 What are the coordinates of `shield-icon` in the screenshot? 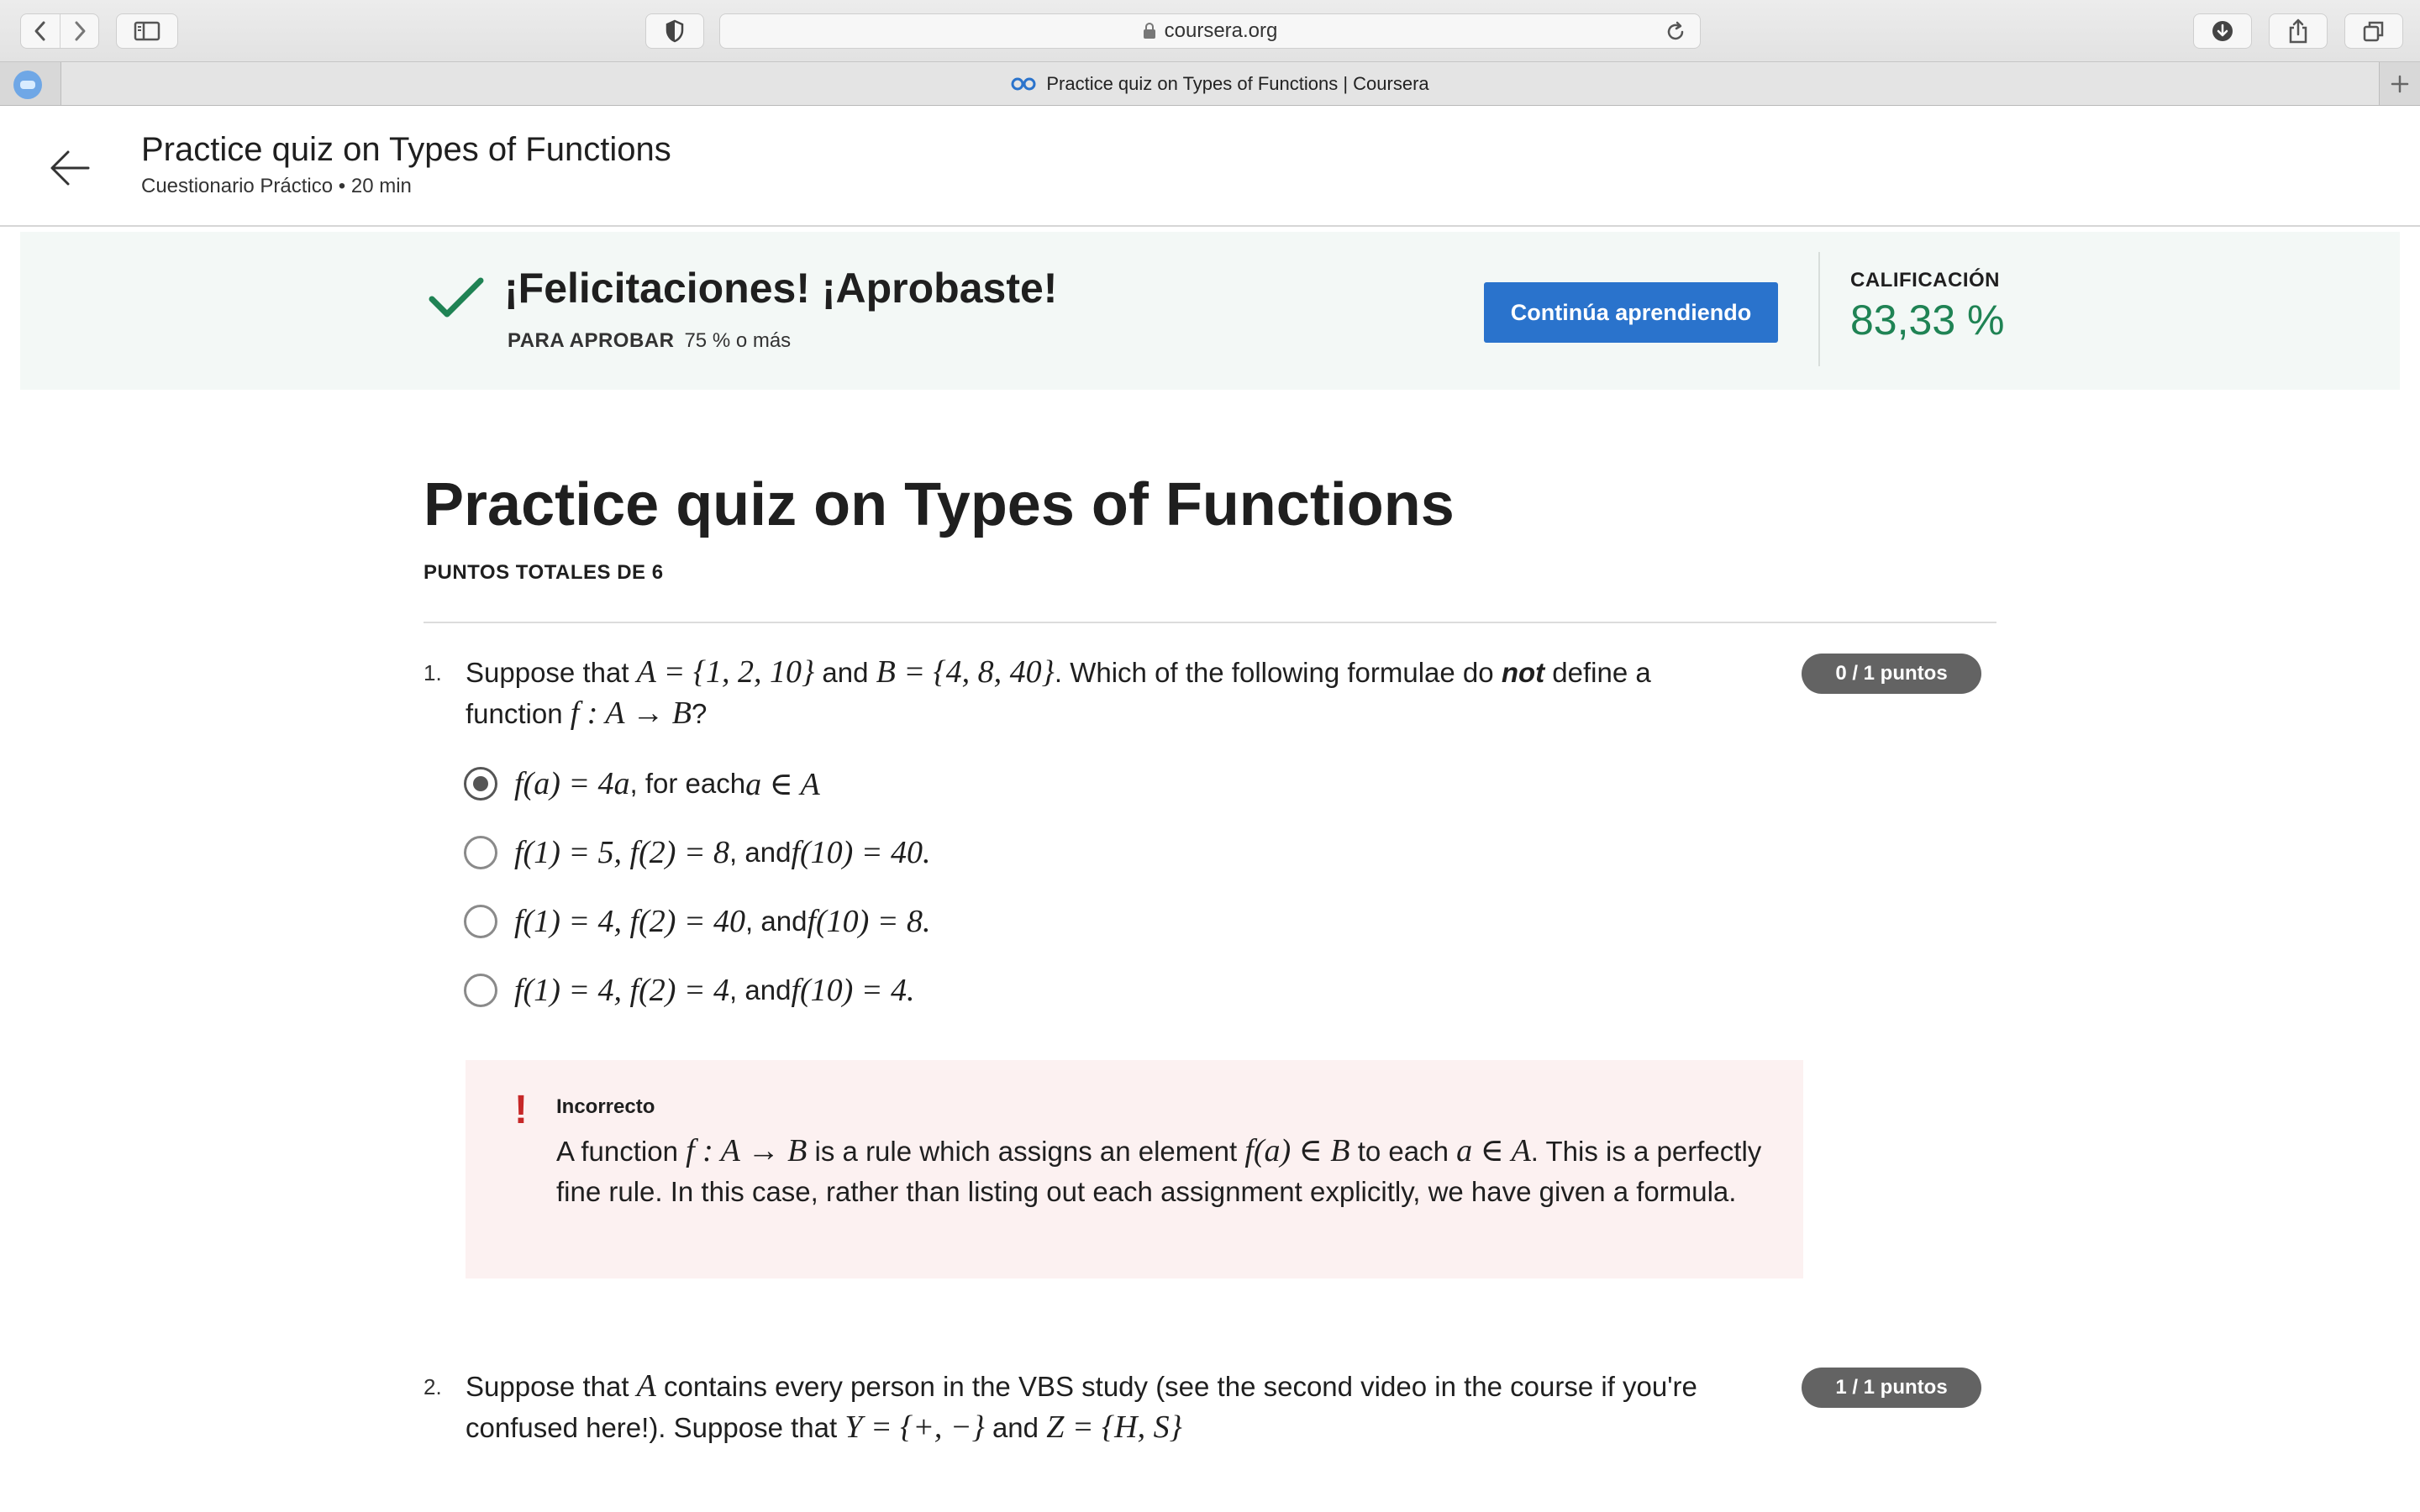 It's located at (675, 31).